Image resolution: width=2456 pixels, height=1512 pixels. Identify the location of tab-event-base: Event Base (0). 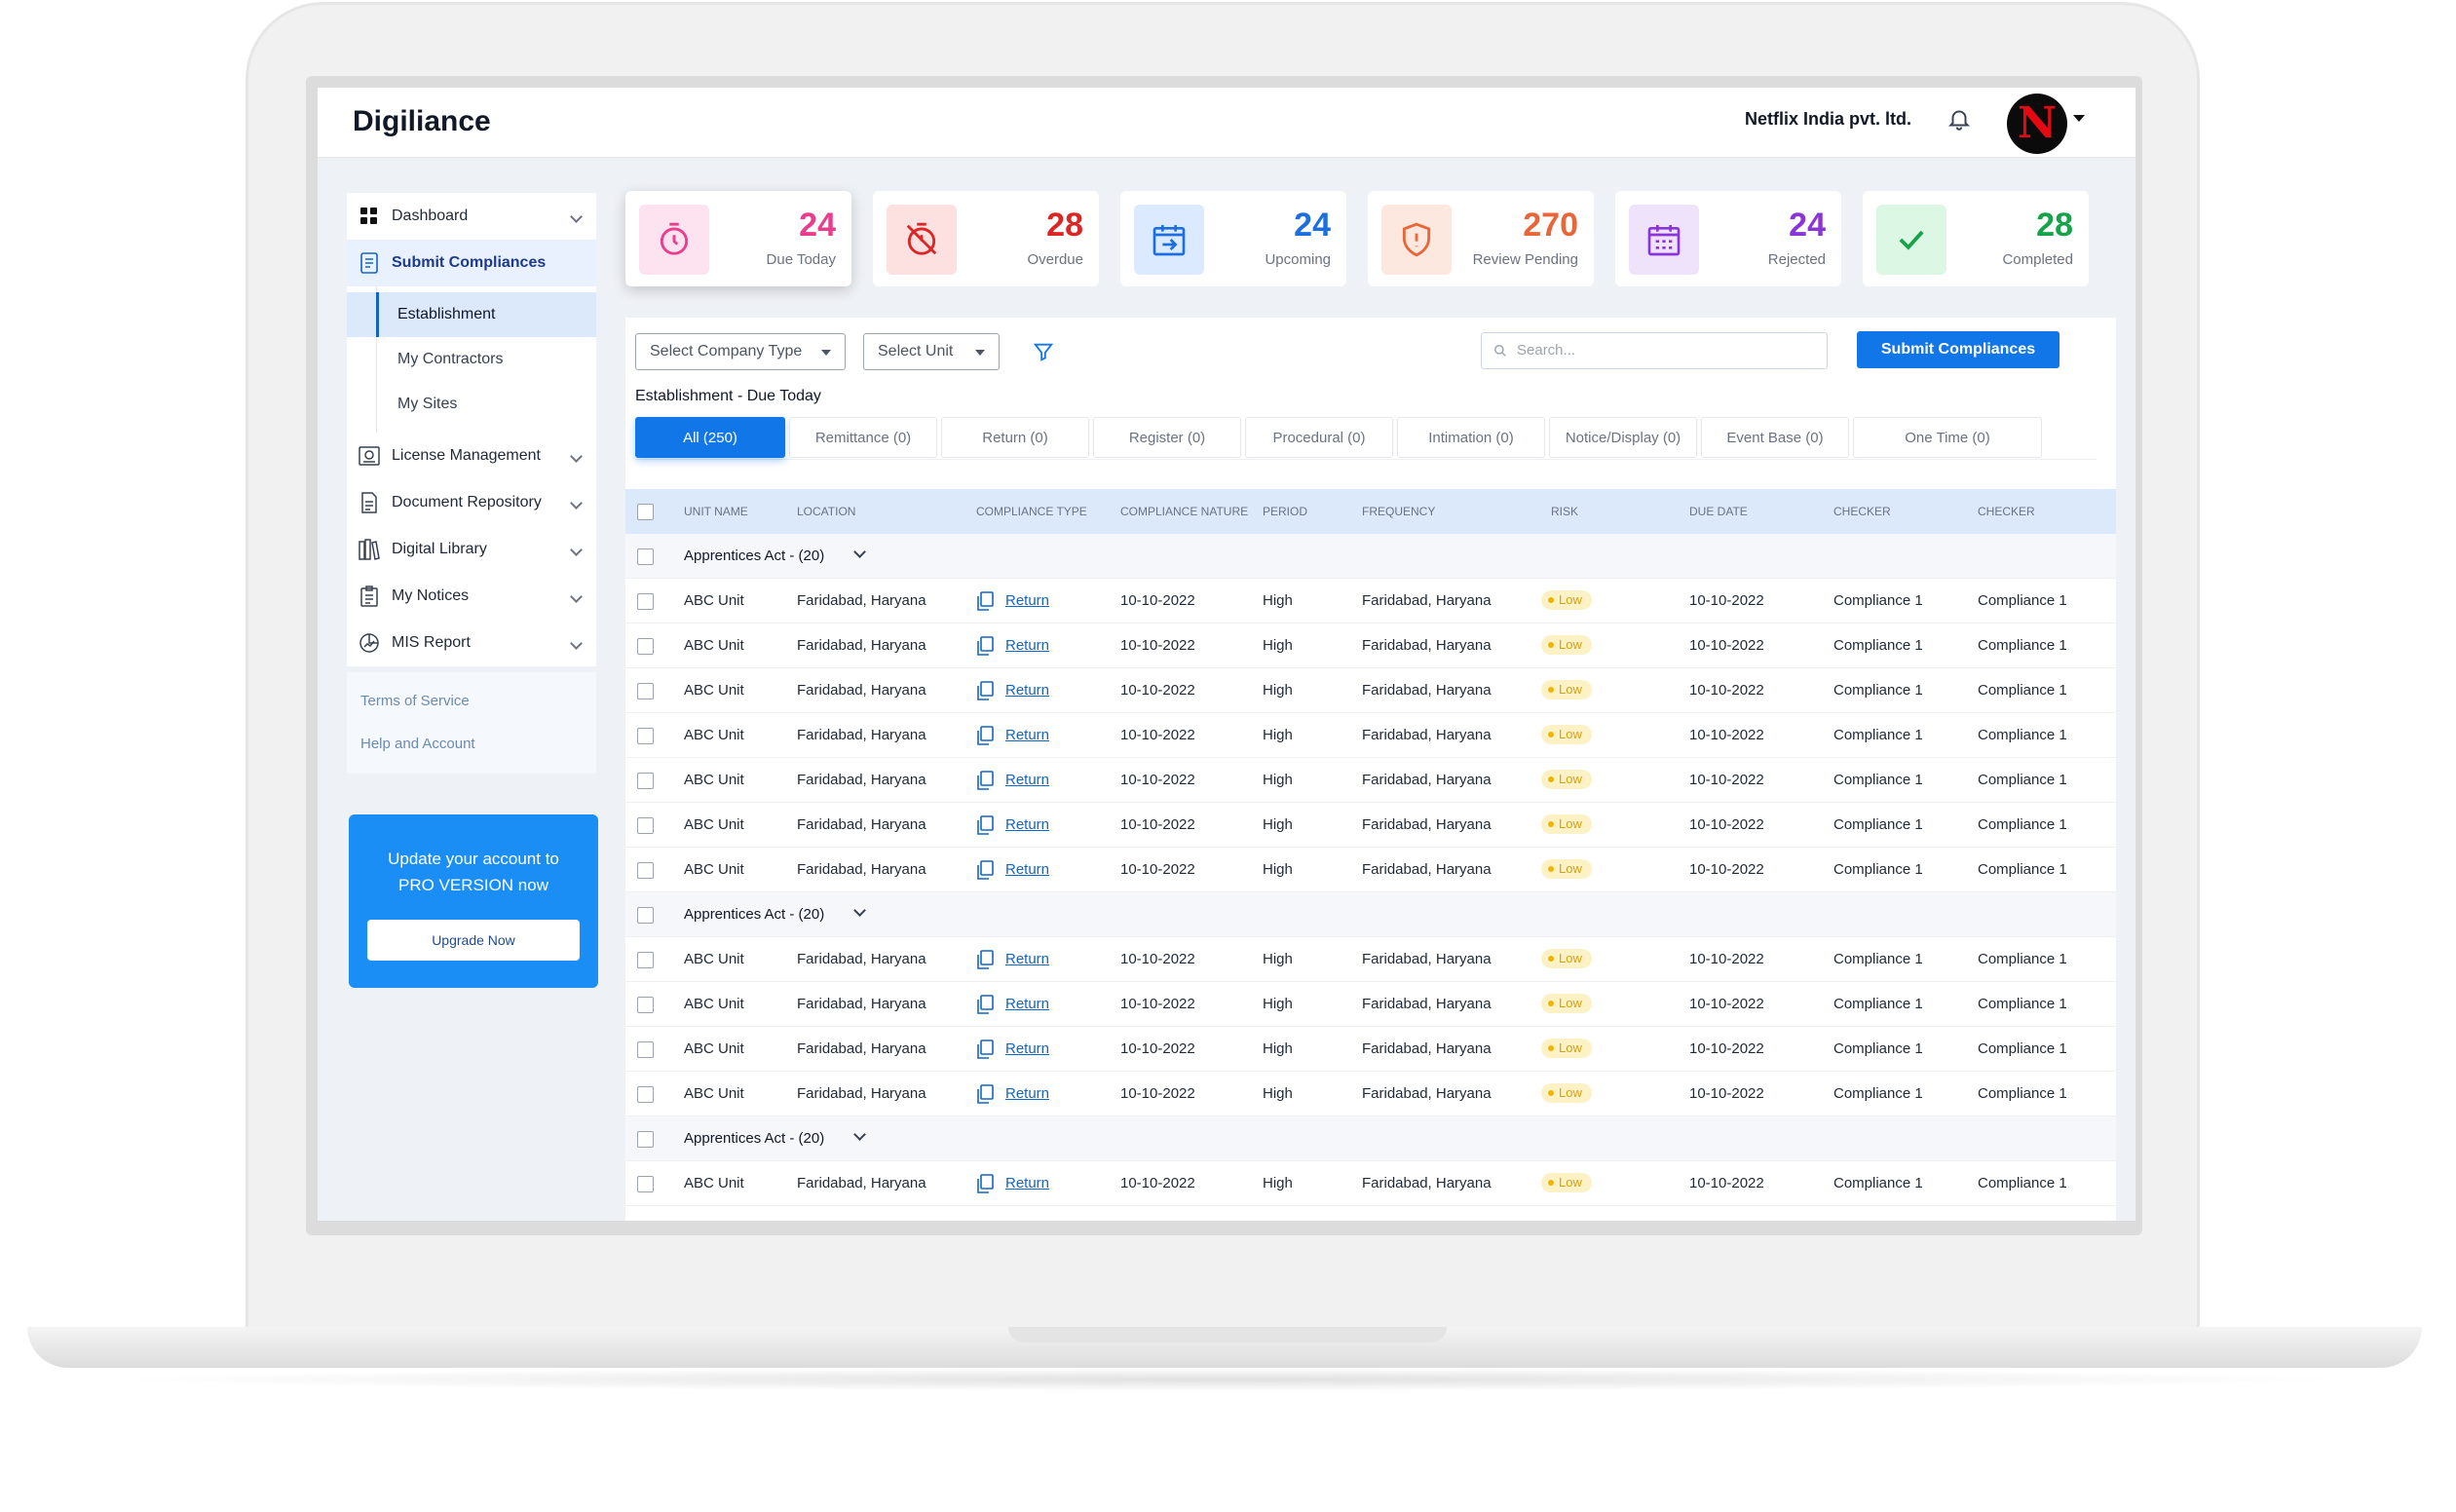
(1775, 437).